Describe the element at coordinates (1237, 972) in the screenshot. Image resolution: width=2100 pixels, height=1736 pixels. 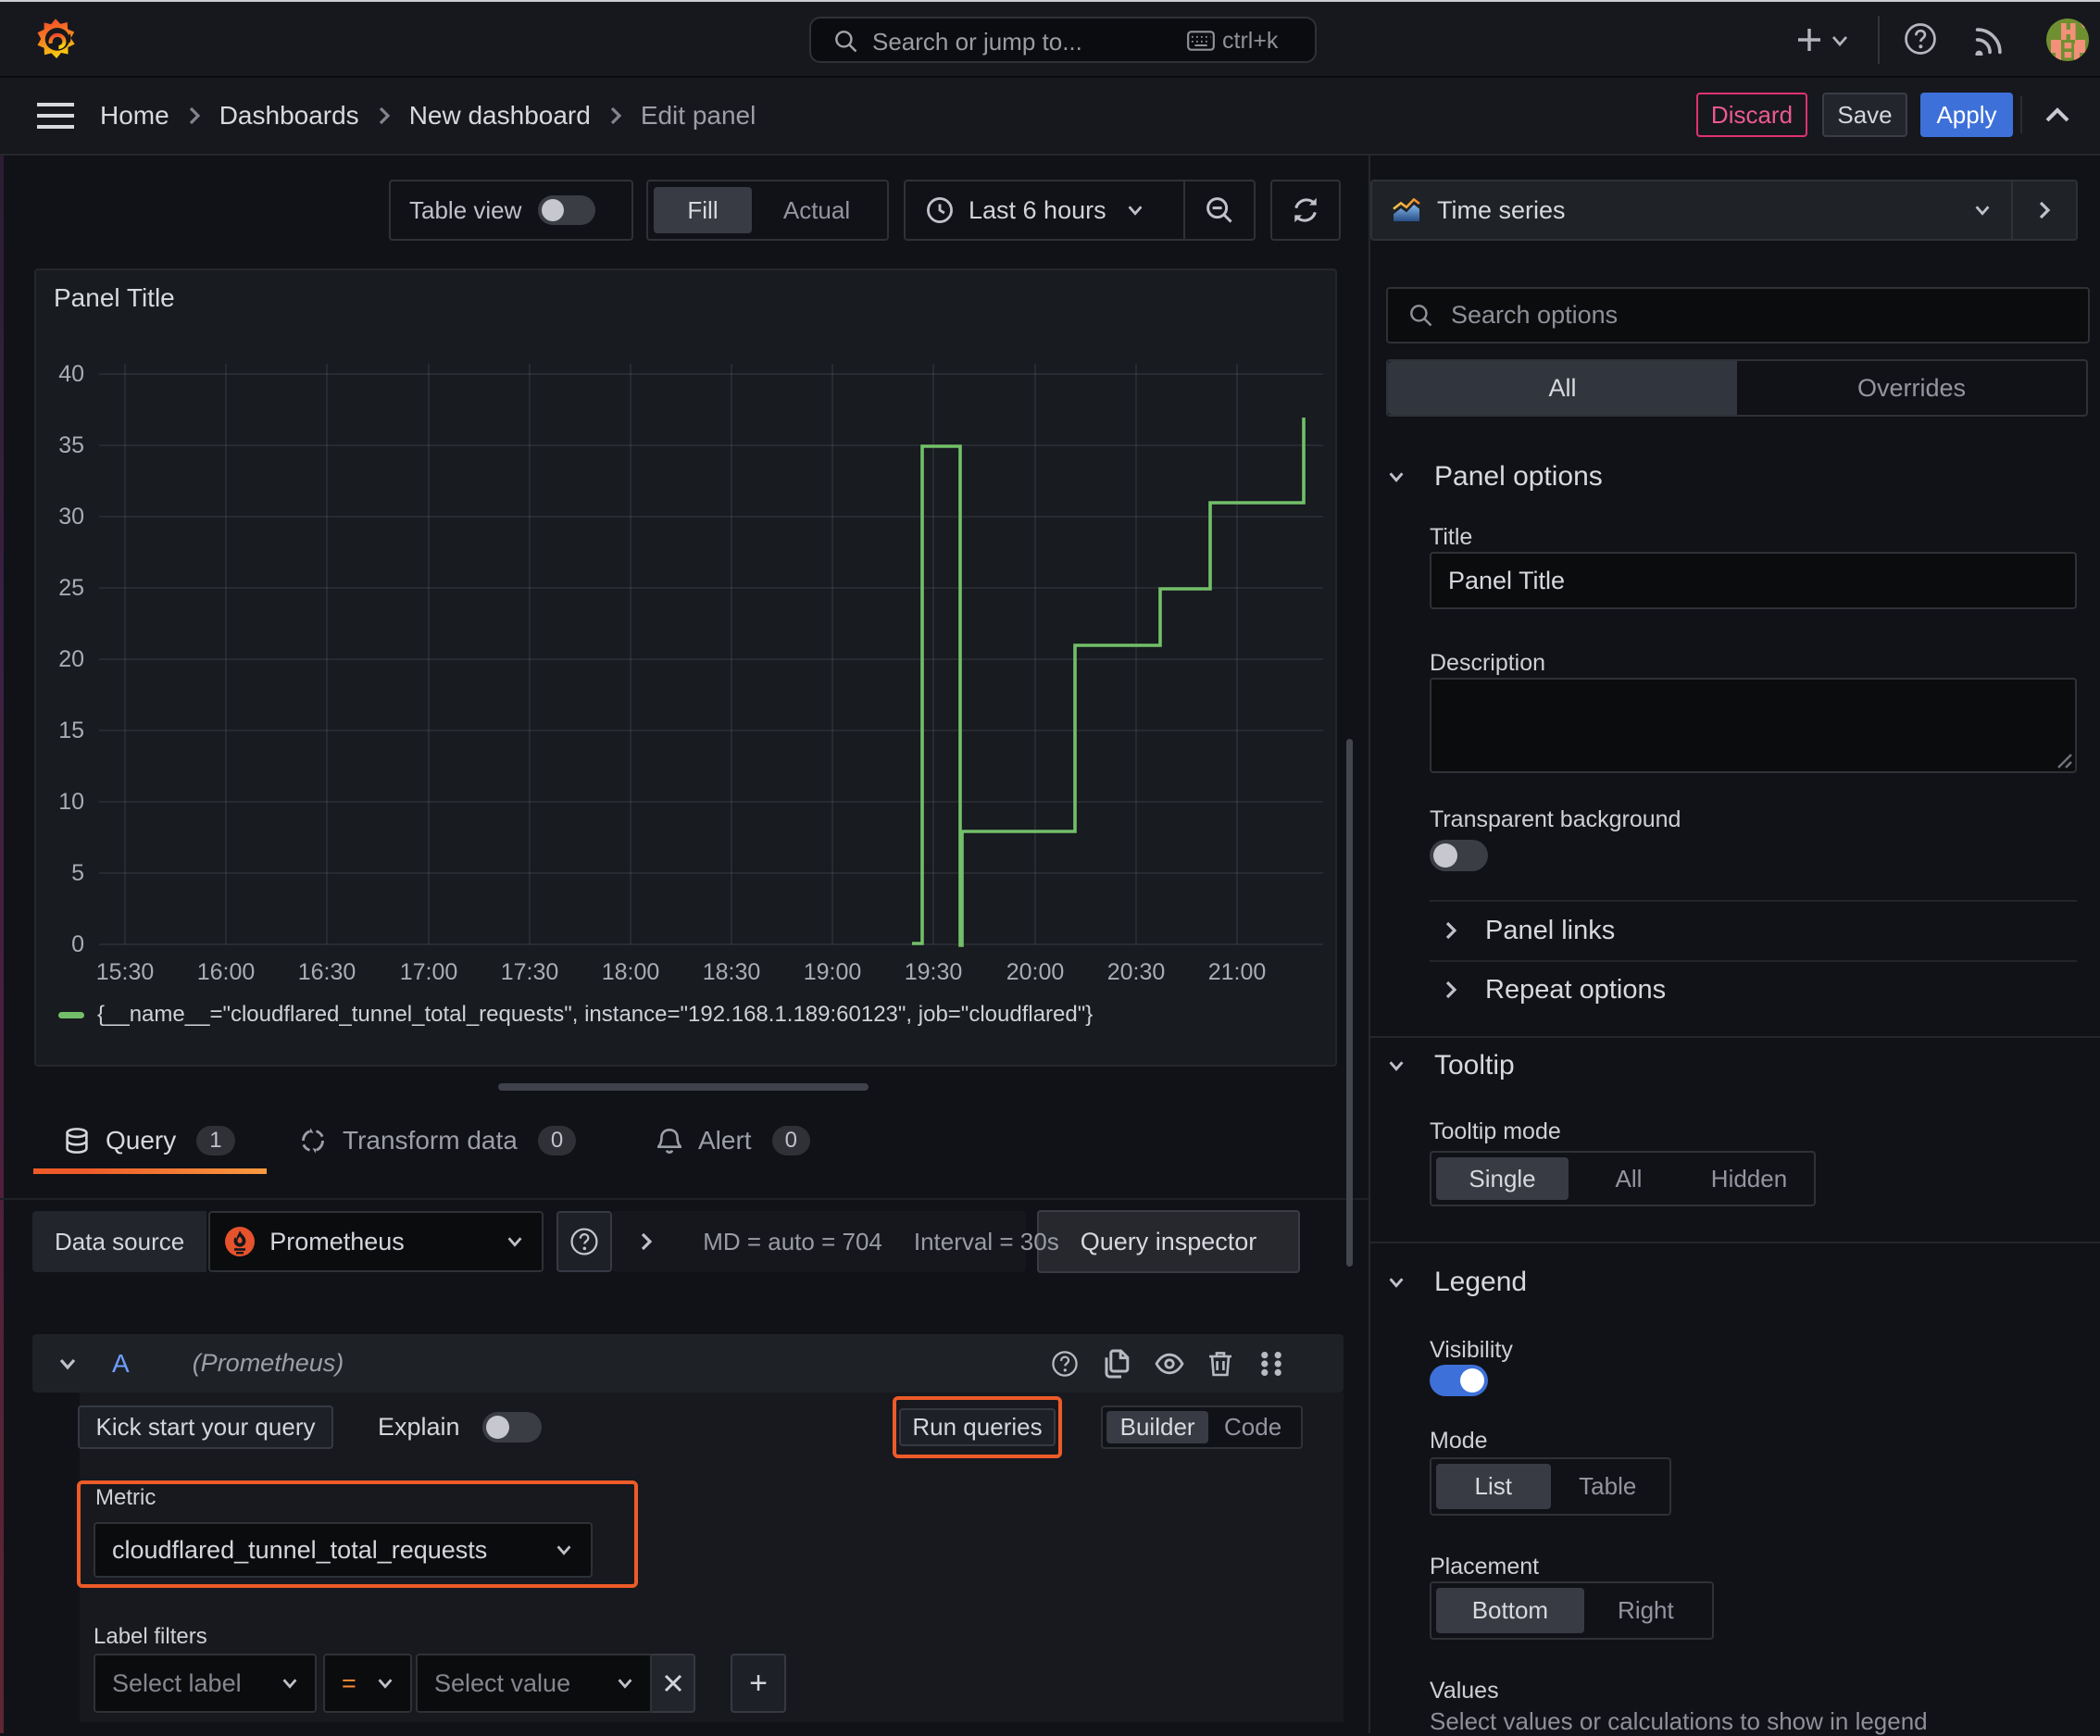
I see `svg-text: 21:00` at that location.